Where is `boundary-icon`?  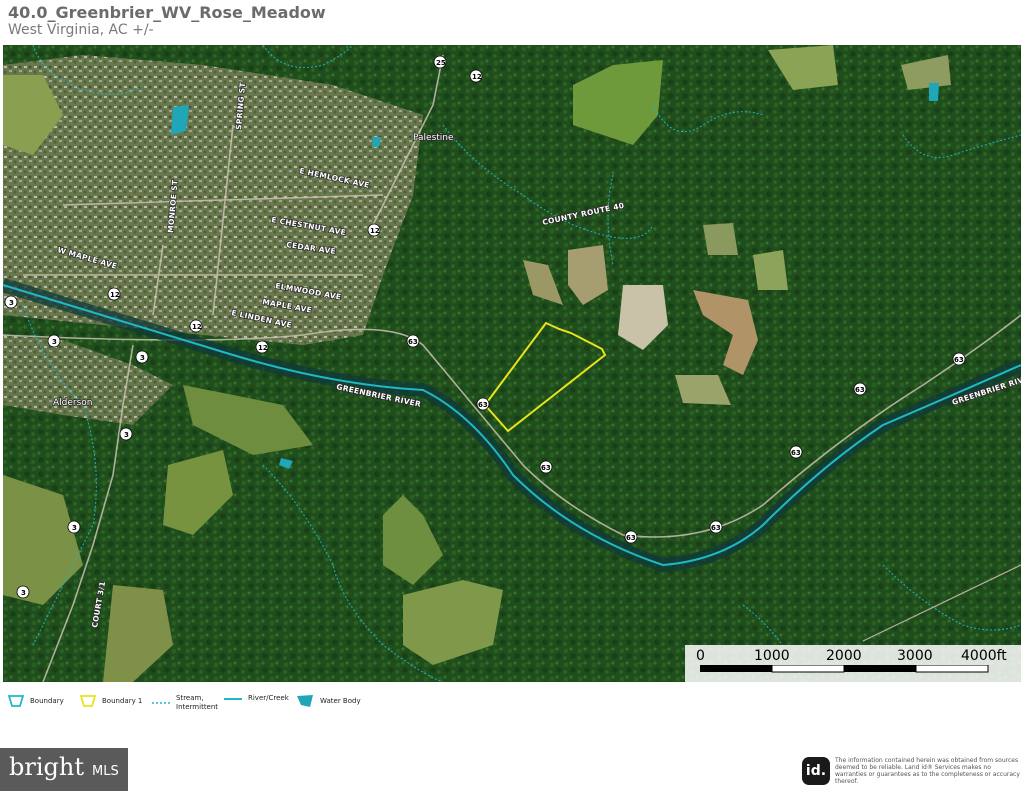 boundary-icon is located at coordinates (16, 701).